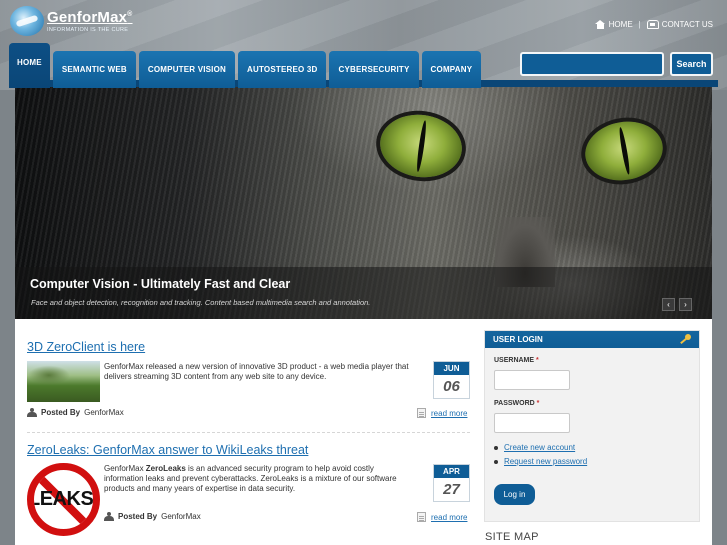 Image resolution: width=727 pixels, height=545 pixels. What do you see at coordinates (451, 471) in the screenshot?
I see `date-month: APR` at bounding box center [451, 471].